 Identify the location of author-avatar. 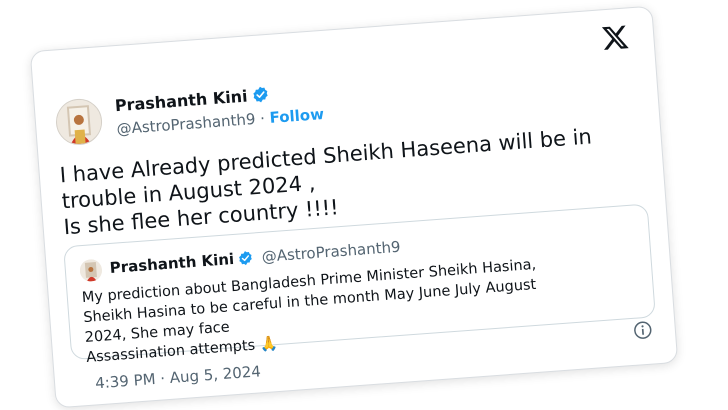
(79, 122).